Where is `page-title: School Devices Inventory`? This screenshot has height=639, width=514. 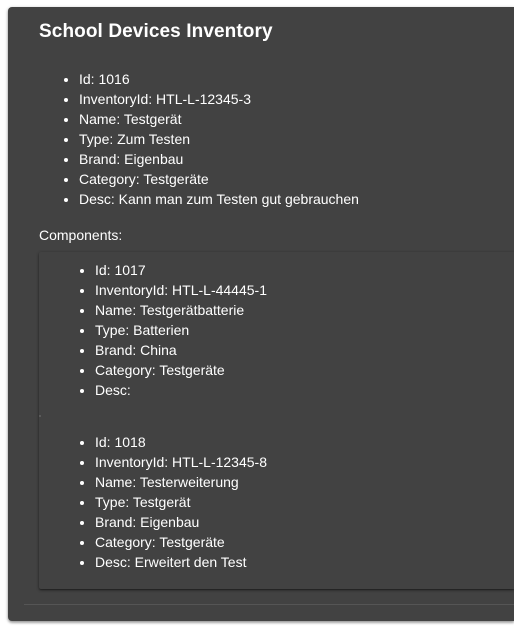
page-title: School Devices Inventory is located at coordinates (156, 31).